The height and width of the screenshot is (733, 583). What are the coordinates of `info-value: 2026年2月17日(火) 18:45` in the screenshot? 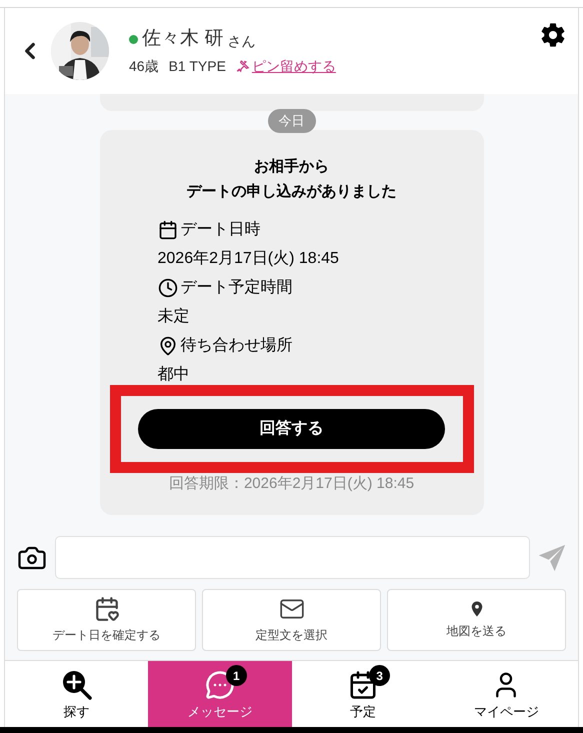 It's located at (248, 258).